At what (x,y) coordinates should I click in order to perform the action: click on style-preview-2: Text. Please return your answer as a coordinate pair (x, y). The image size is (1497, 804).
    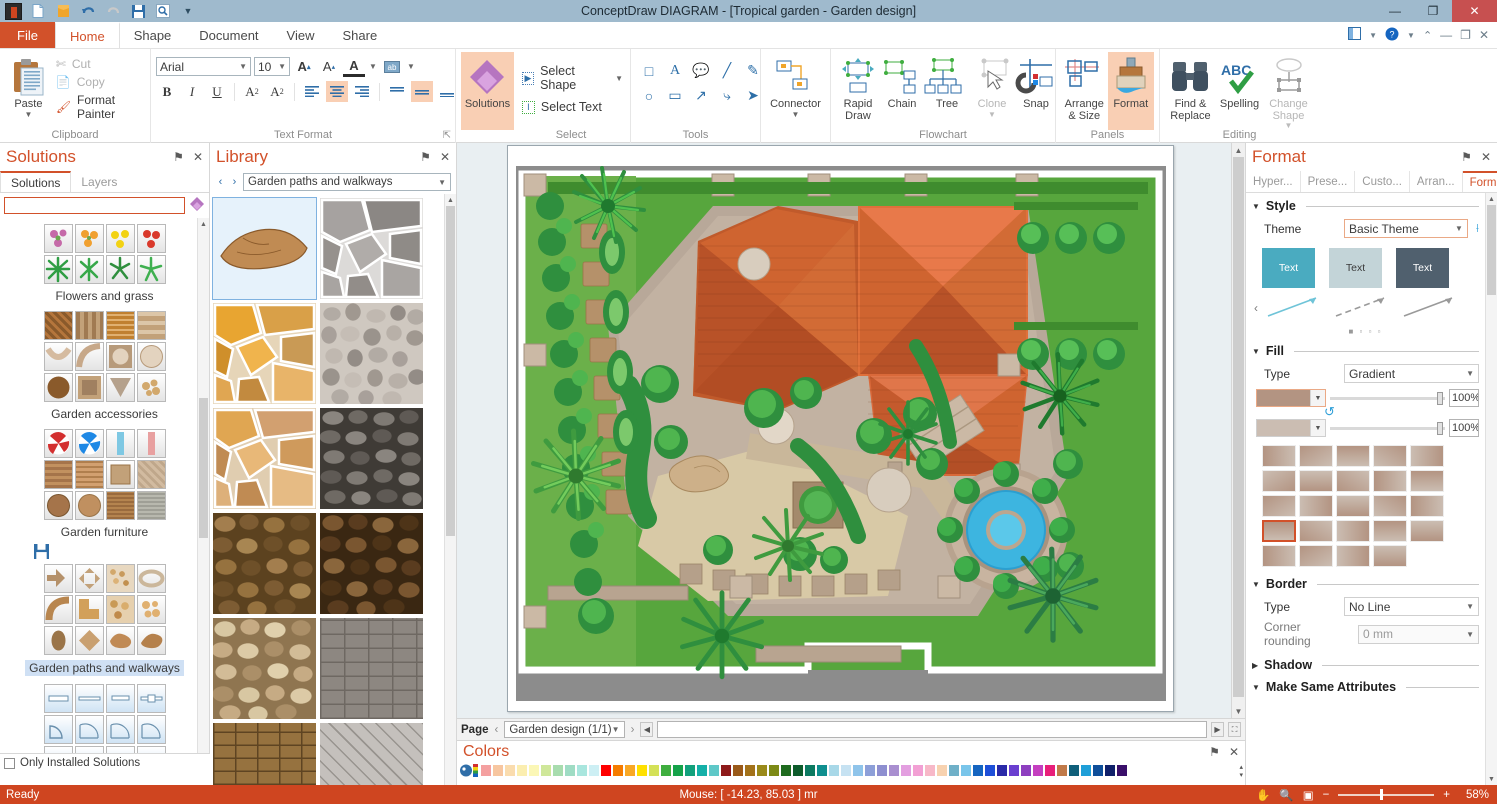
    Looking at the image, I should click on (1355, 268).